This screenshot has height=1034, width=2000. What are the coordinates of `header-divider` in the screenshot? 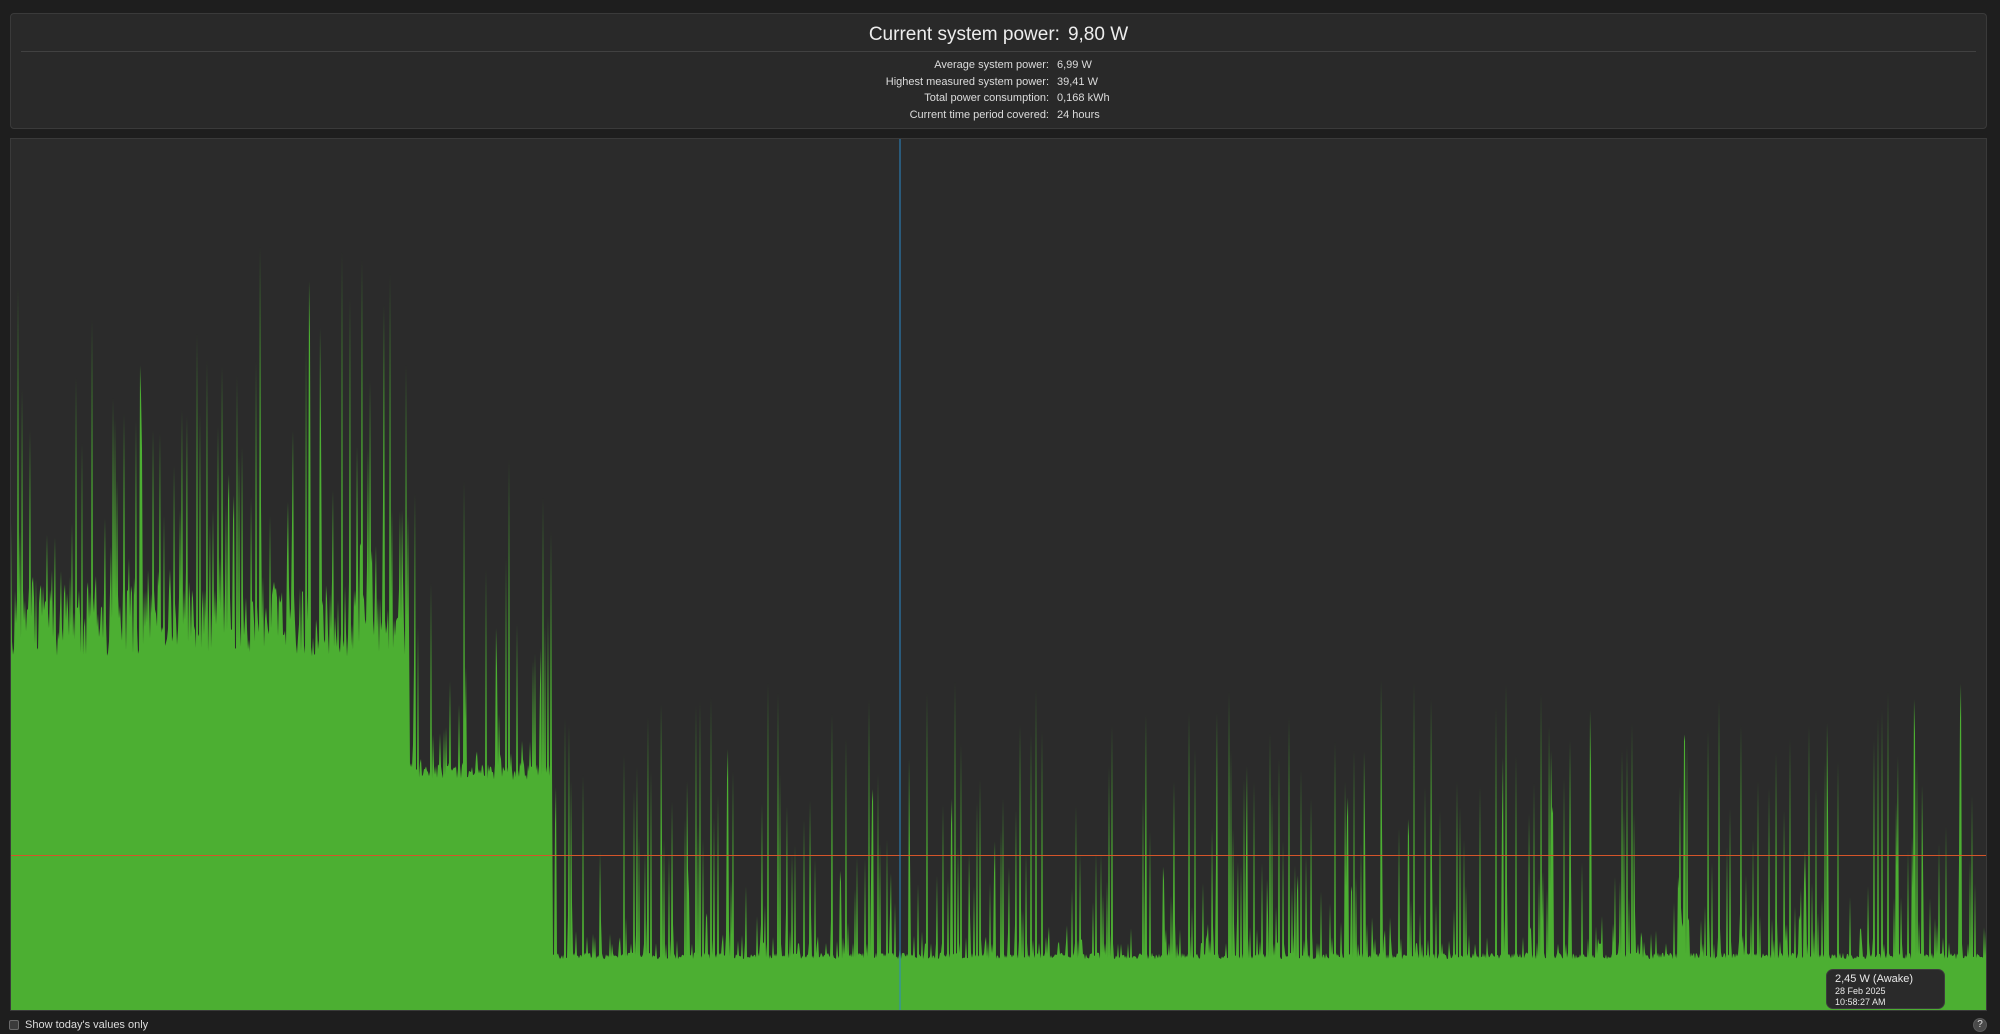 It's located at (998, 51).